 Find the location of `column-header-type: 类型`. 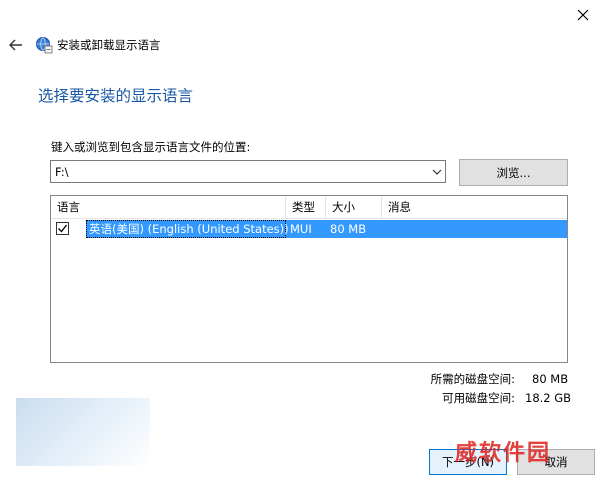

column-header-type: 类型 is located at coordinates (306, 207).